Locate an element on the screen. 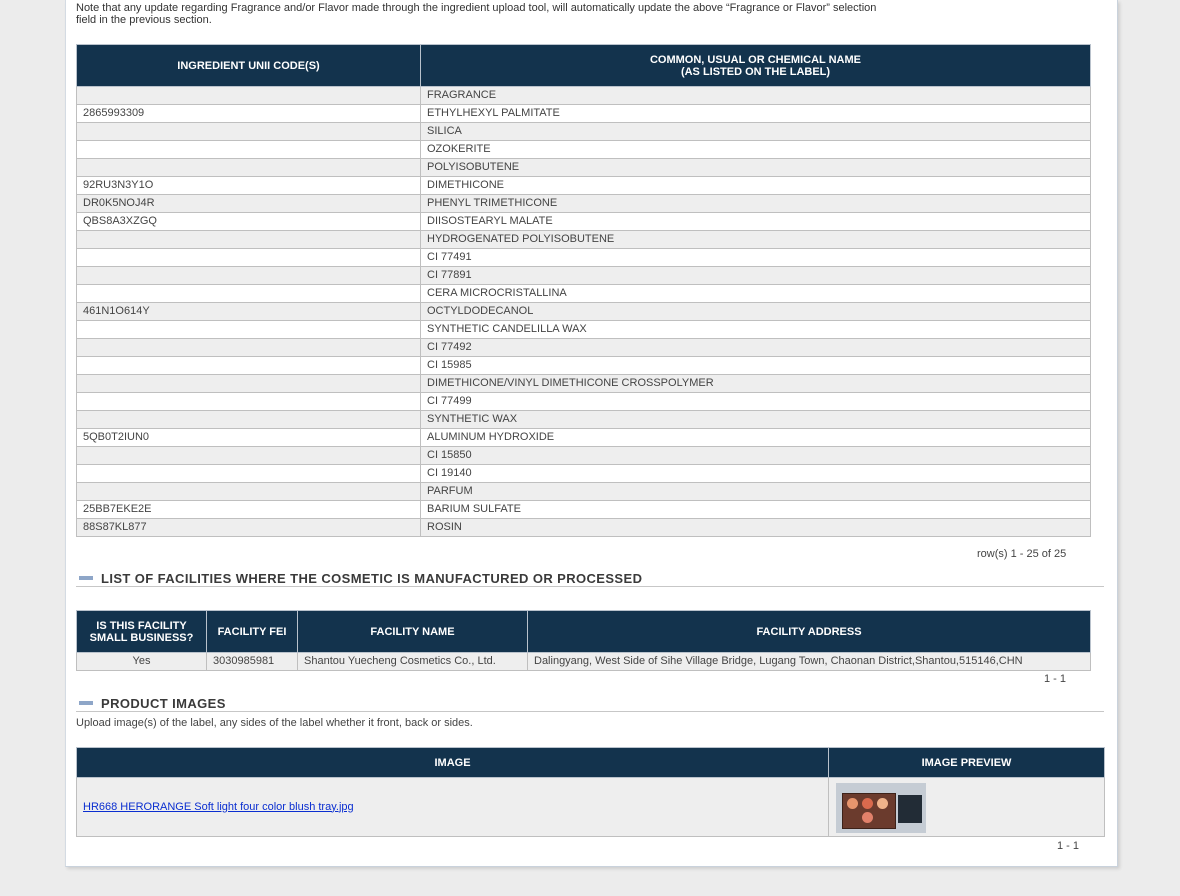  image-preview-cell is located at coordinates (966, 807).